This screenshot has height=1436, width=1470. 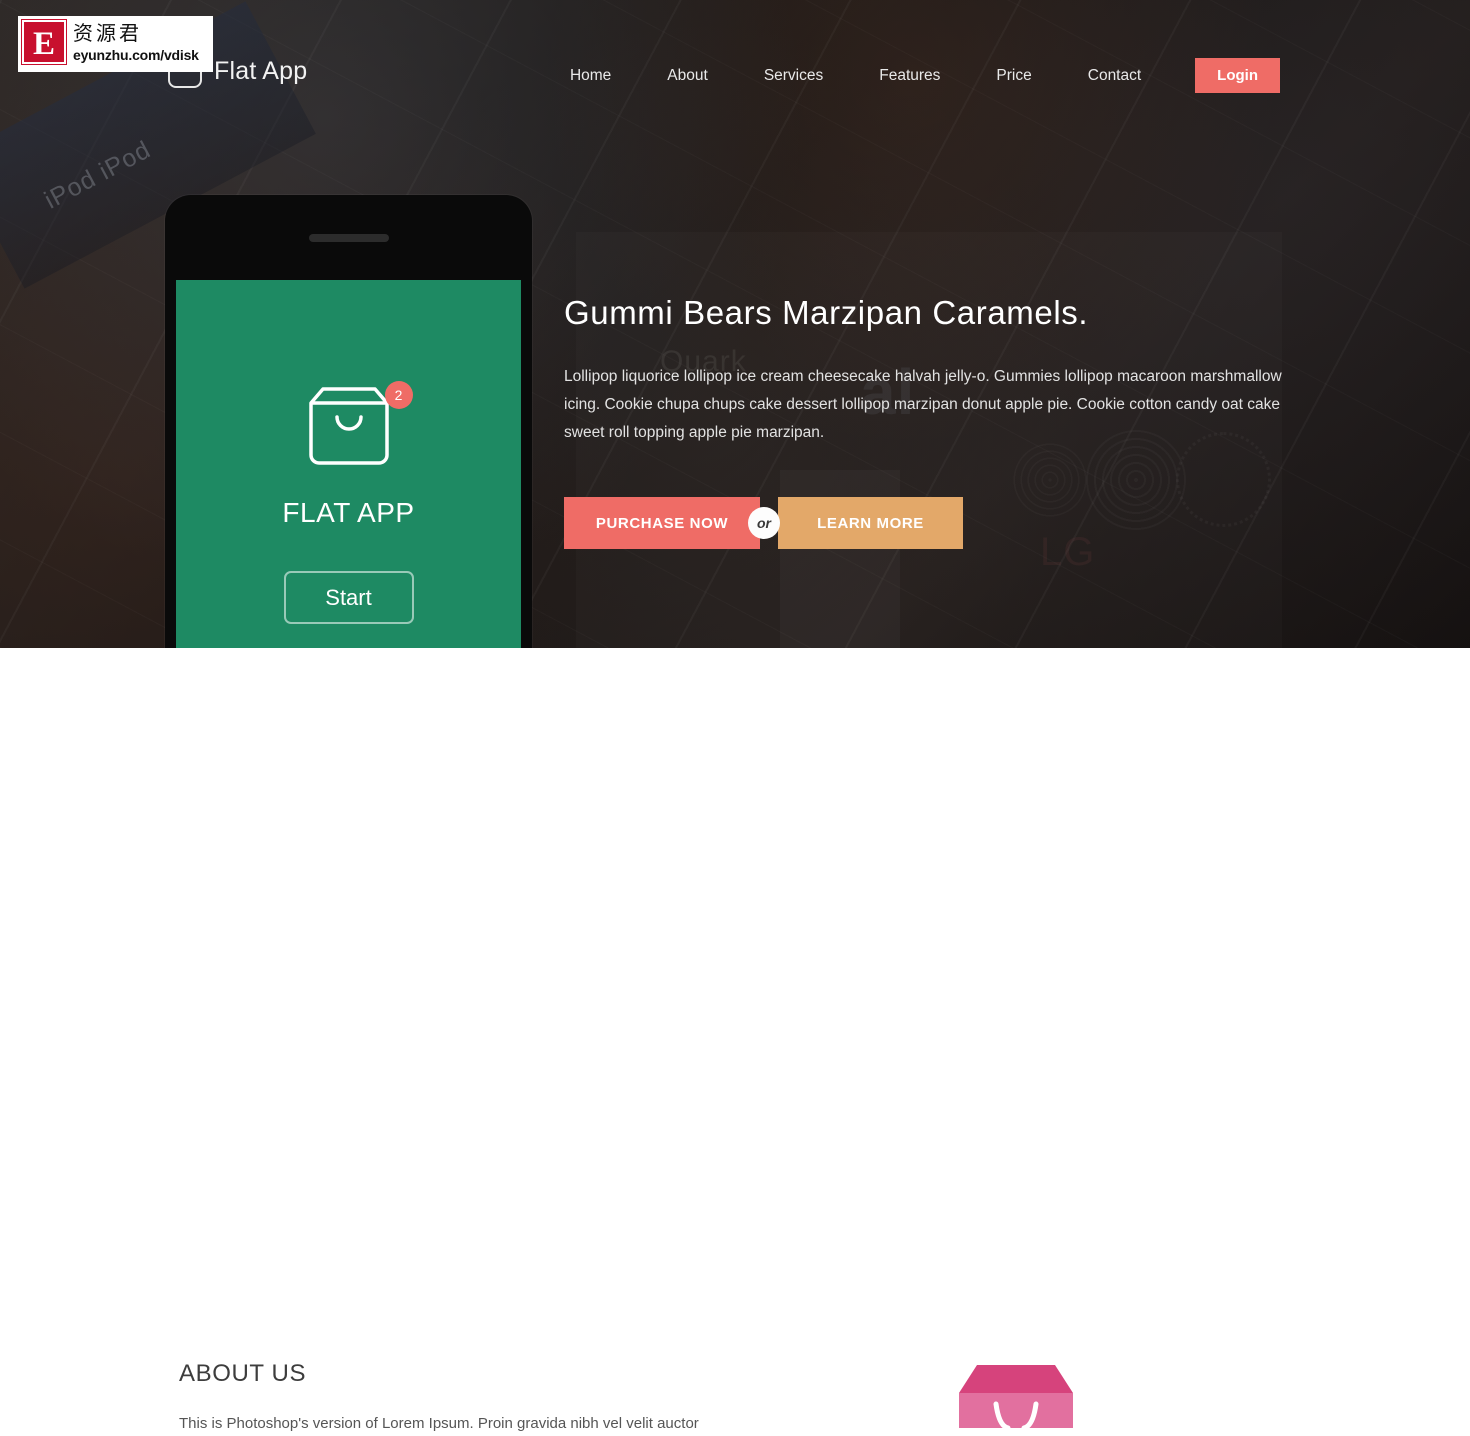 I want to click on phone-screen: 2 FLAT APP Start, so click(x=348, y=464).